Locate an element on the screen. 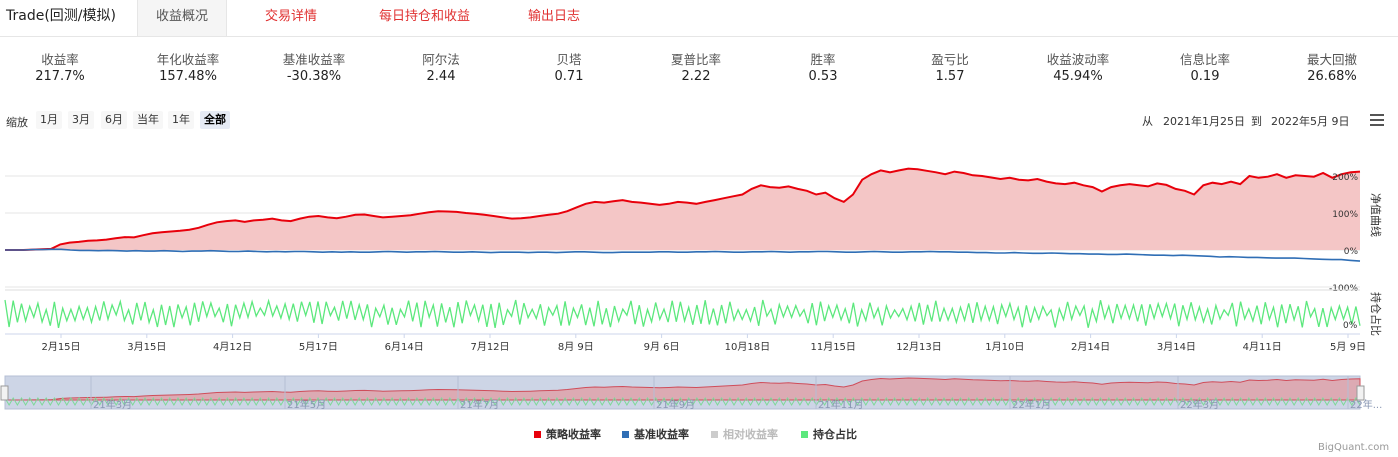 The width and height of the screenshot is (1398, 457). x-tick-label: 4月12日 is located at coordinates (232, 347).